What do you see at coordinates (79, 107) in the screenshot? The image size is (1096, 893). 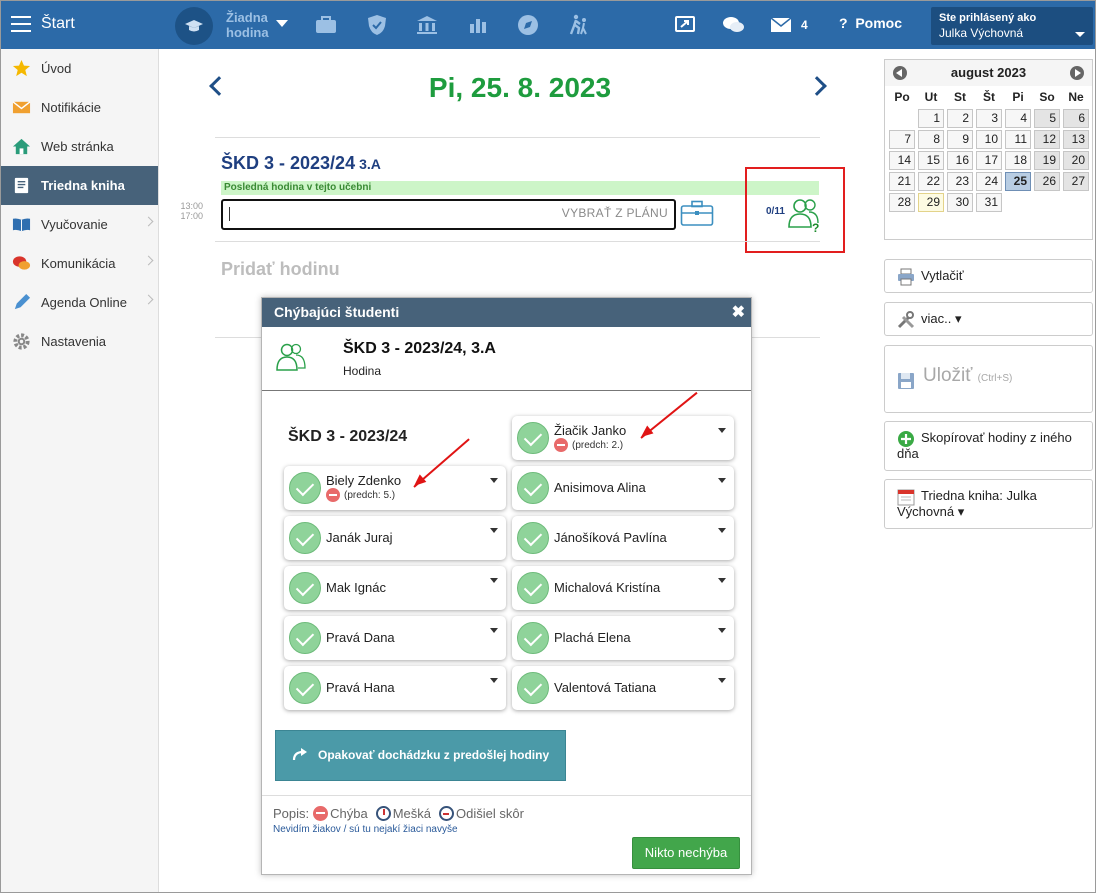 I see `sidebar-item-notifikacie: Notifikácie` at bounding box center [79, 107].